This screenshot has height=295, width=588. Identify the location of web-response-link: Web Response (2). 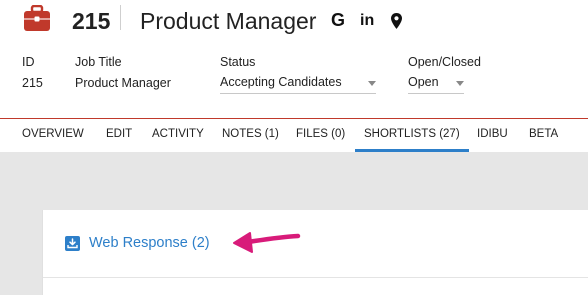
(149, 243).